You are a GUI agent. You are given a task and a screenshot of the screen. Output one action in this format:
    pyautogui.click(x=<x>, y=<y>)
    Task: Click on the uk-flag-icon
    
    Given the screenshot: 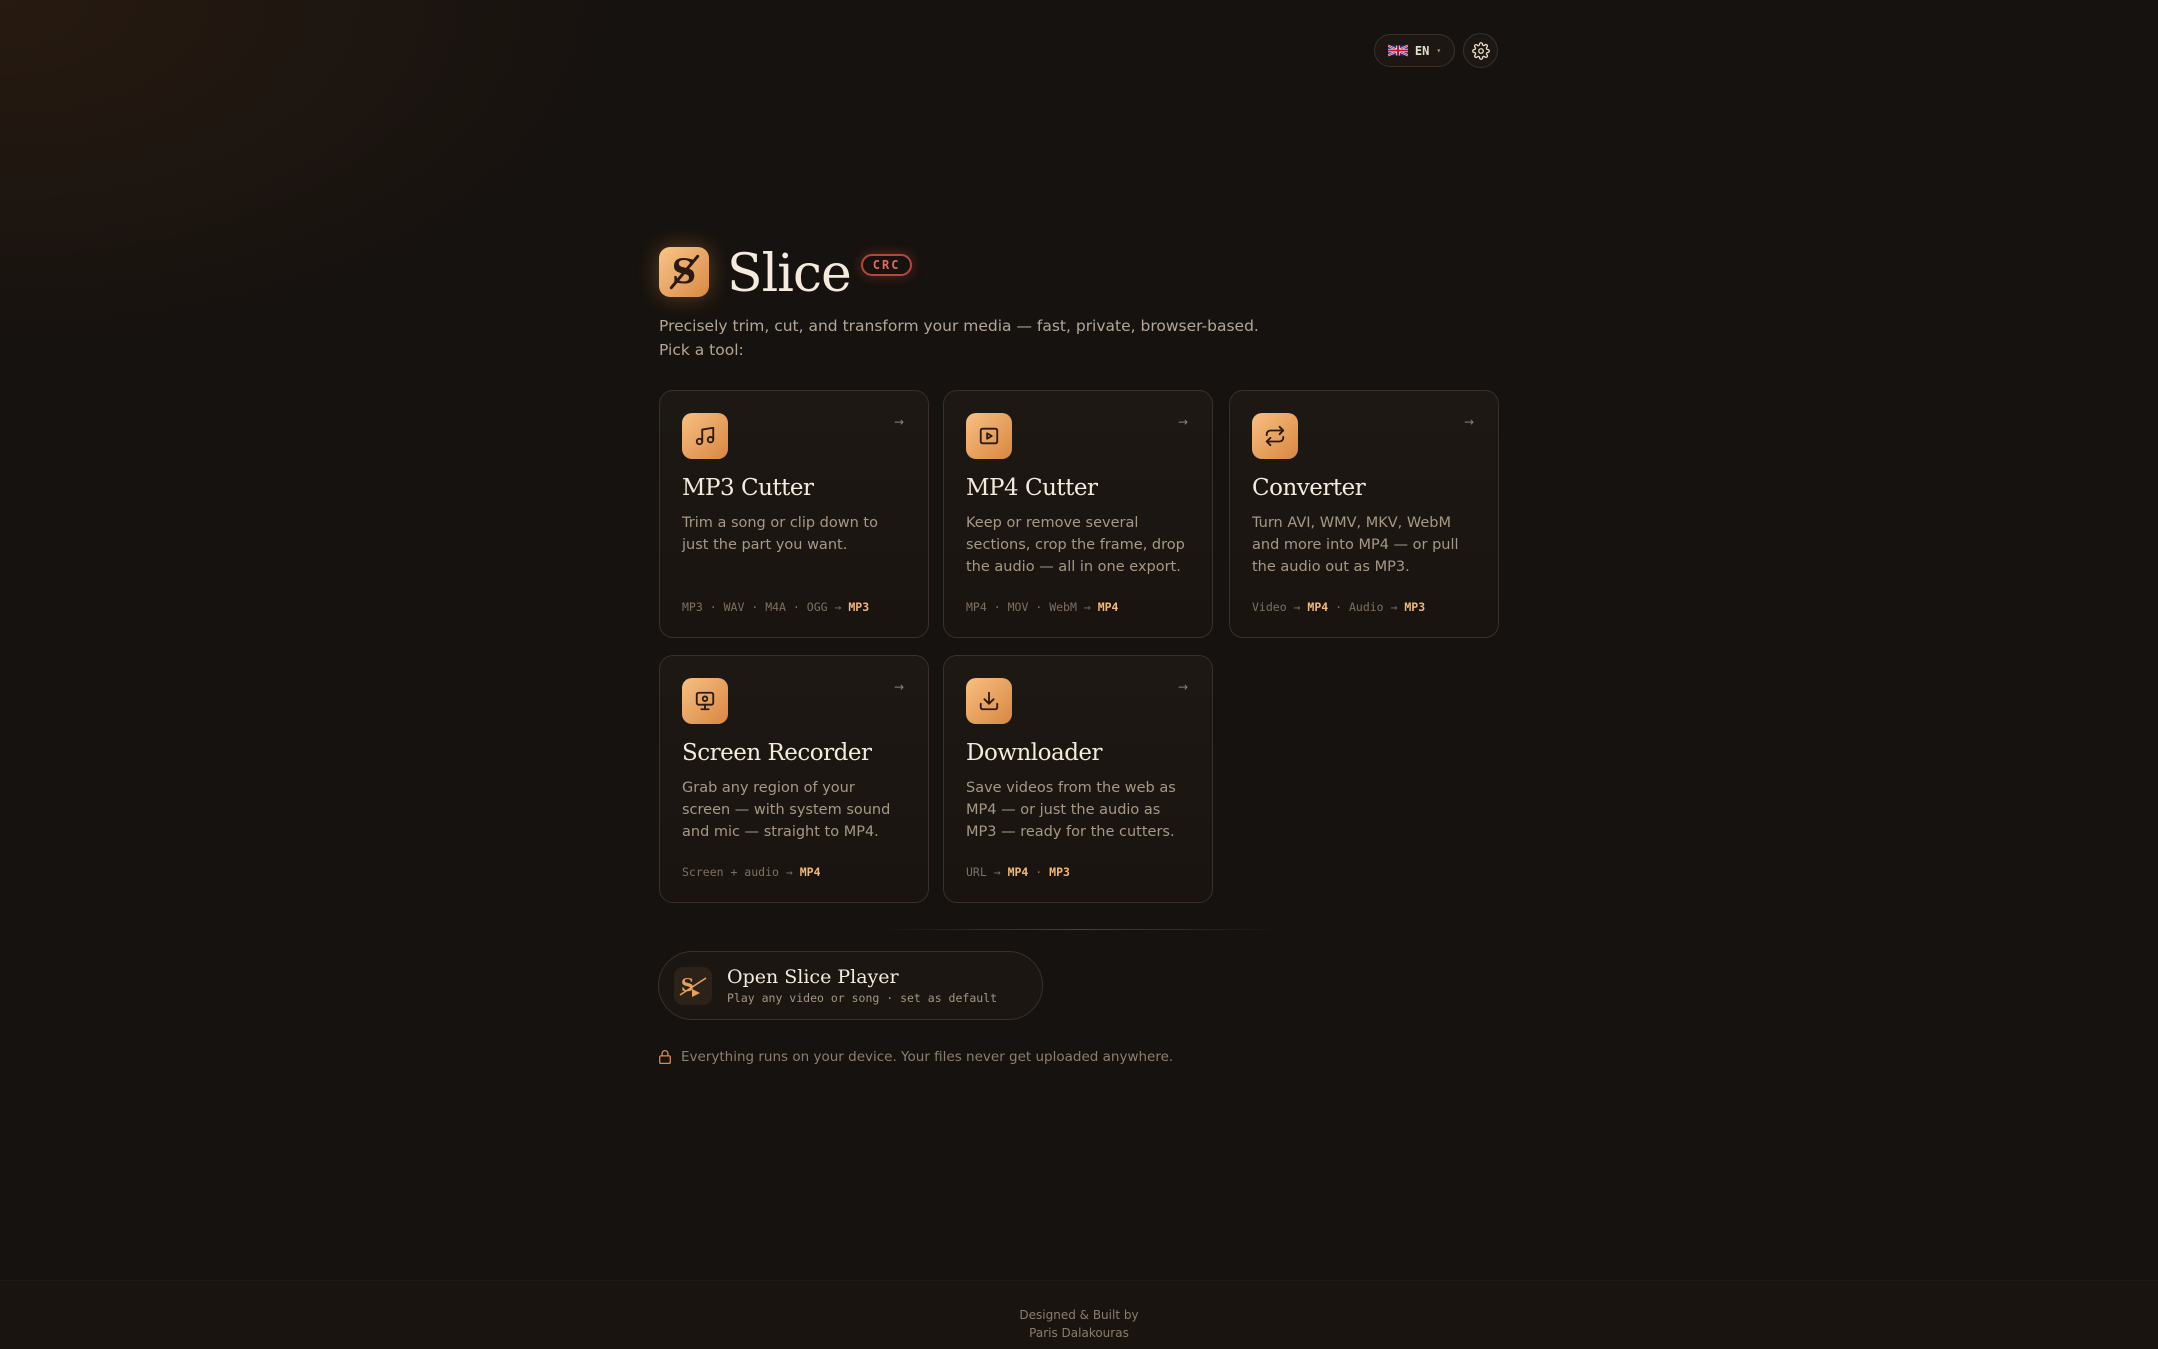 What is the action you would take?
    pyautogui.click(x=1397, y=50)
    